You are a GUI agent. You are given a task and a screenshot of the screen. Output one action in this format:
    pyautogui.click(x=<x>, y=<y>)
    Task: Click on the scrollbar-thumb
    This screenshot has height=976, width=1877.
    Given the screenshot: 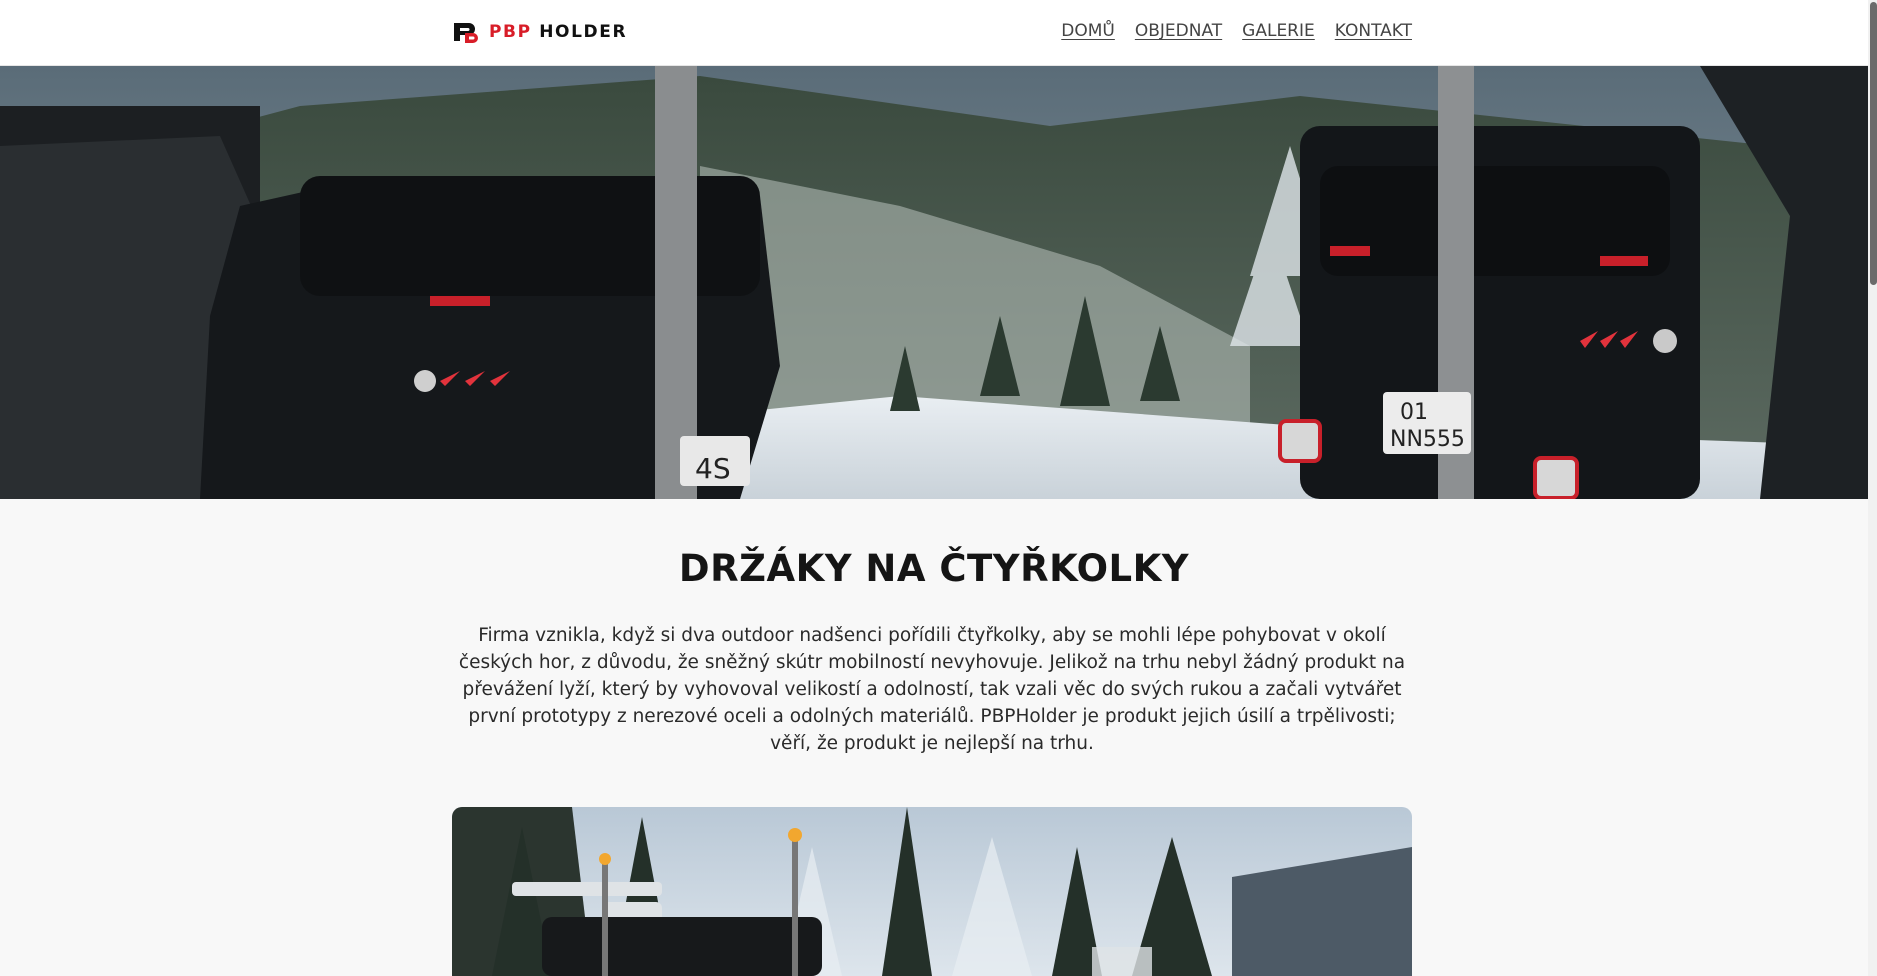 What is the action you would take?
    pyautogui.click(x=1873, y=143)
    